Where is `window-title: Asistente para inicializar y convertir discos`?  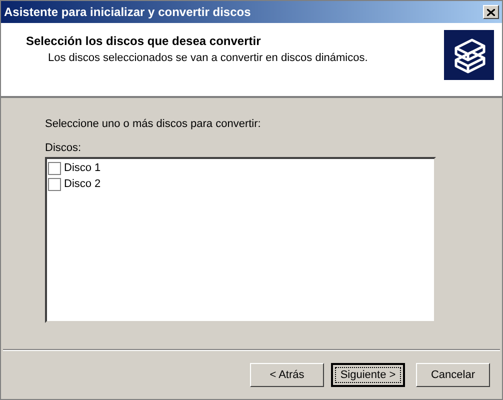
window-title: Asistente para inicializar y convertir discos is located at coordinates (127, 12).